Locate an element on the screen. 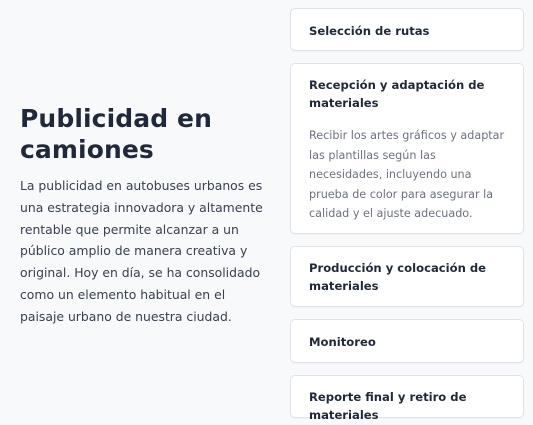 This screenshot has width=533, height=425. accordion-item-final-report: Reporte final y retiro de materiales is located at coordinates (407, 398).